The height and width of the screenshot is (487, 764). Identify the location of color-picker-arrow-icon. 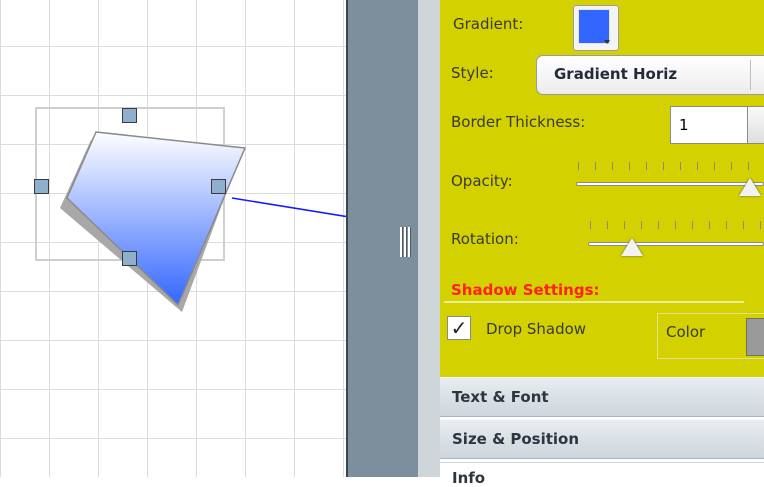
(607, 42).